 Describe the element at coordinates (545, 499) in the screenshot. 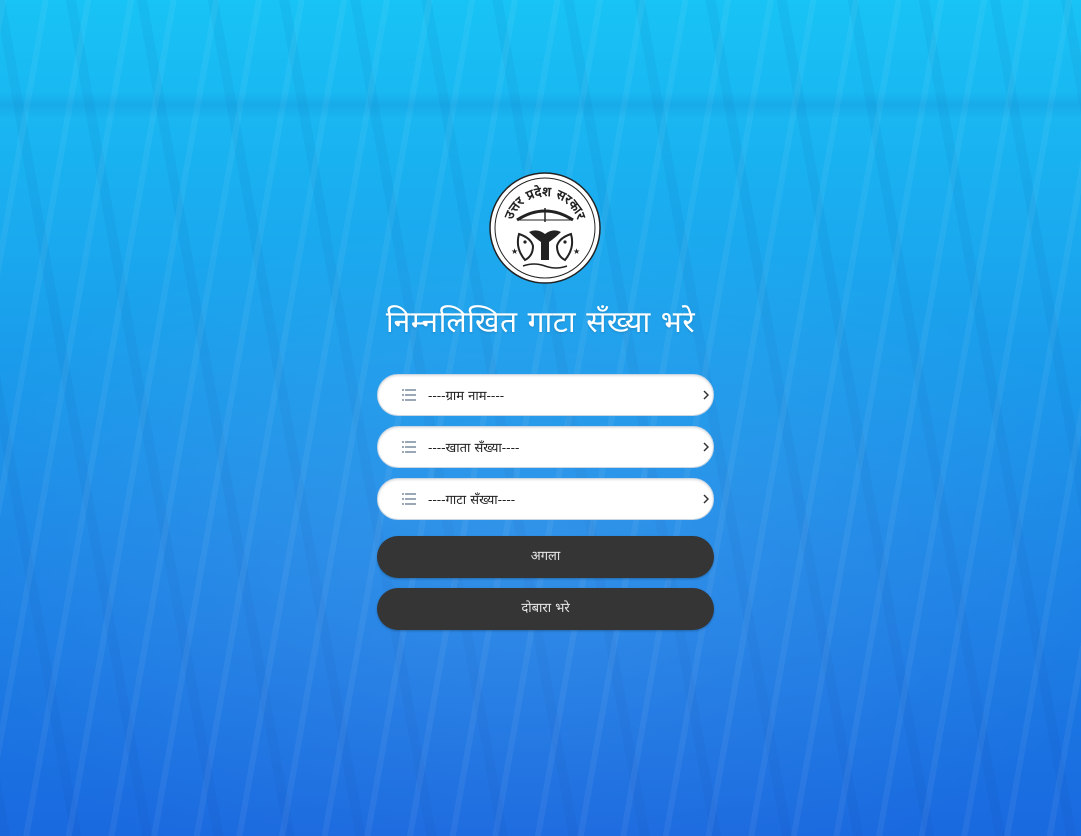

I see `gata-select: ----गाटा सँख्या----` at that location.